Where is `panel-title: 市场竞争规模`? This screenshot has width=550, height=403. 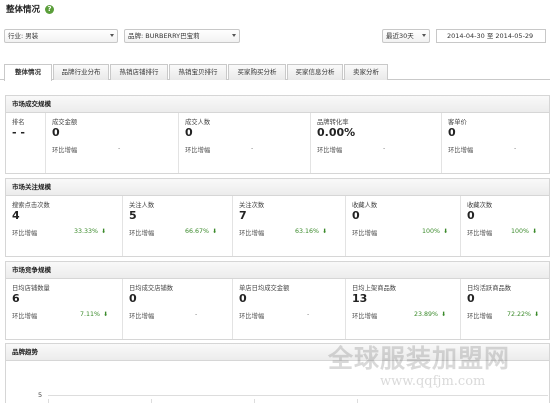 panel-title: 市场竞争规模 is located at coordinates (277, 270).